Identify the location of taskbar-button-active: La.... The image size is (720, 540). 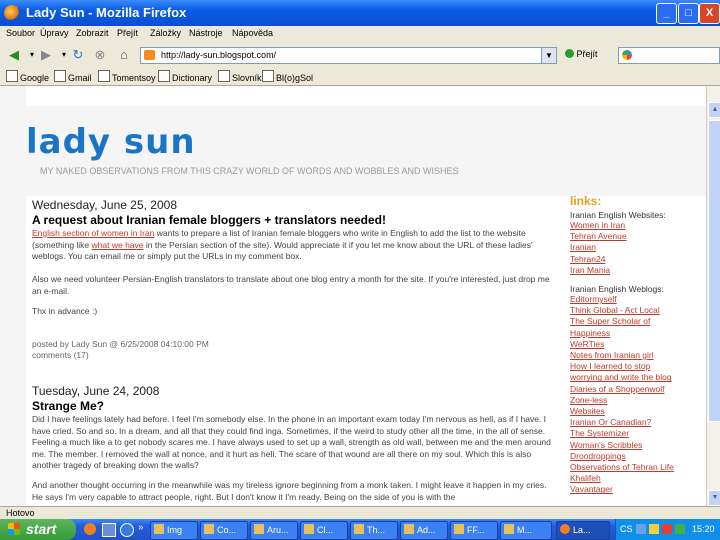
(583, 530).